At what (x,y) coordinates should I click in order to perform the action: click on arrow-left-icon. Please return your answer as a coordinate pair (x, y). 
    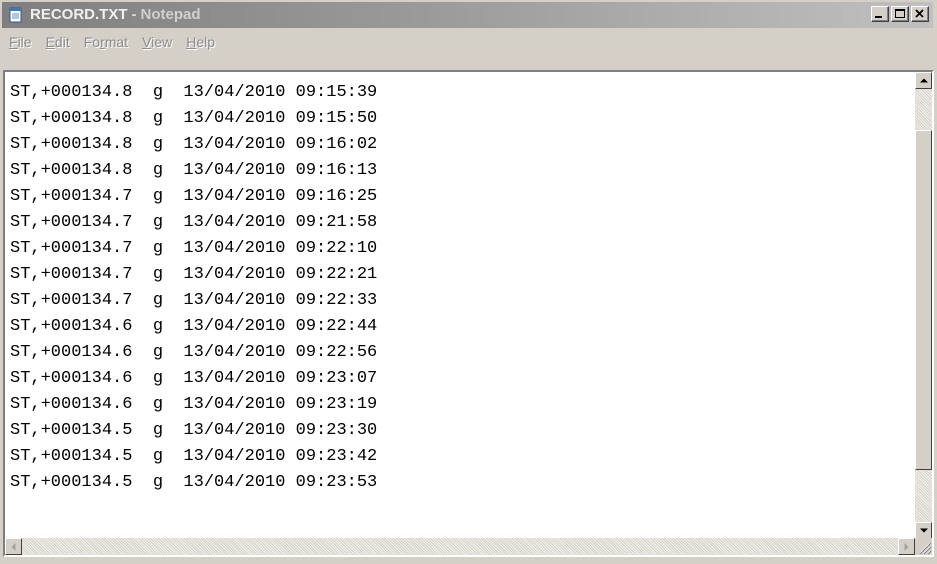
    Looking at the image, I should click on (13, 547).